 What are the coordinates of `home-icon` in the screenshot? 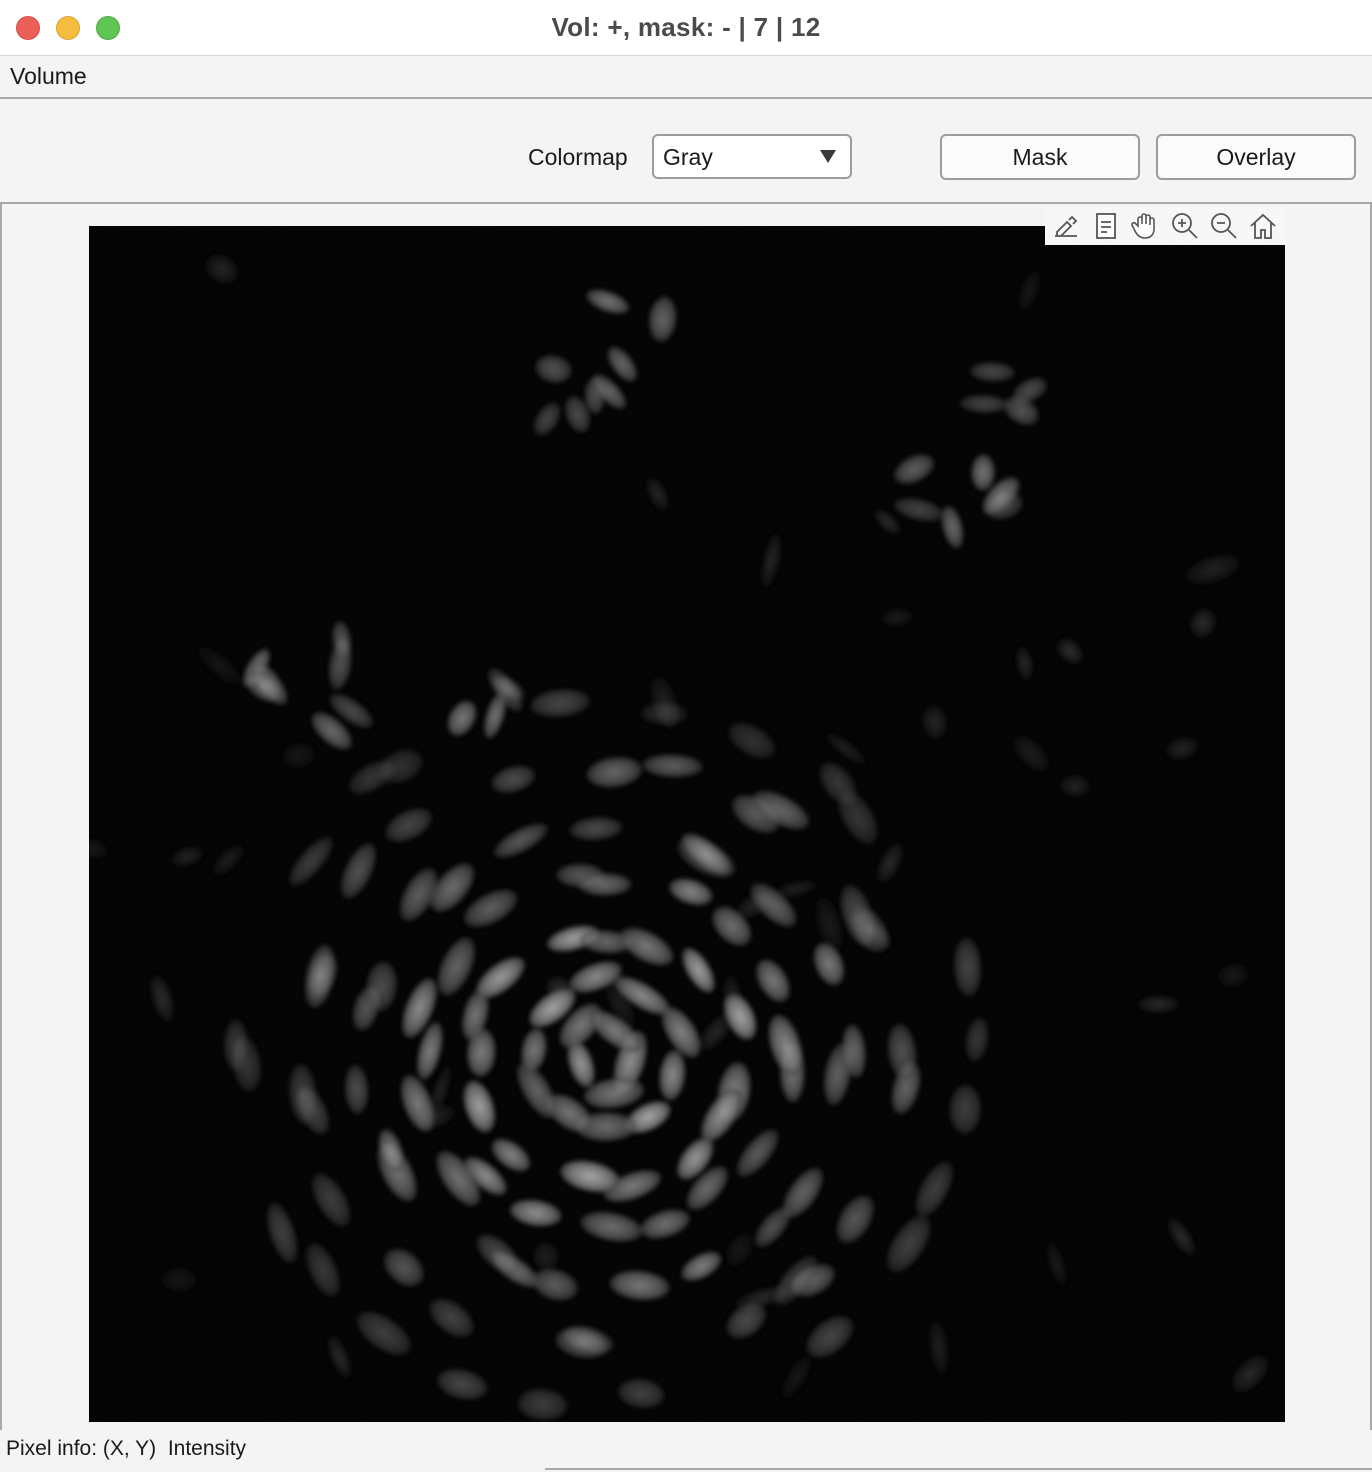 It's located at (1263, 226).